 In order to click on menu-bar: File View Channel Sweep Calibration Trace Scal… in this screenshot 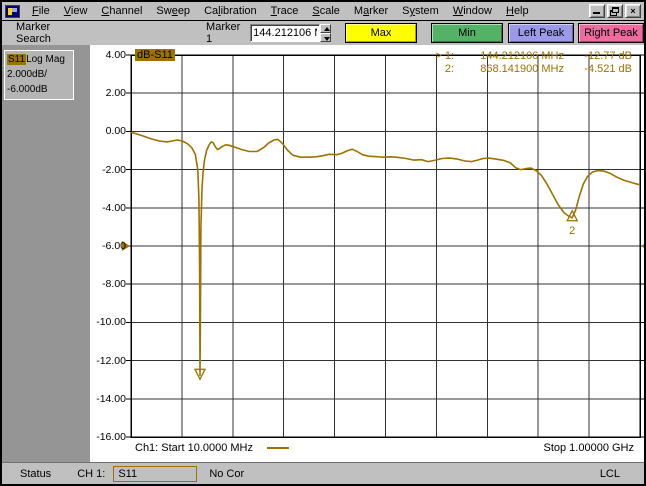, I will do `click(323, 11)`.